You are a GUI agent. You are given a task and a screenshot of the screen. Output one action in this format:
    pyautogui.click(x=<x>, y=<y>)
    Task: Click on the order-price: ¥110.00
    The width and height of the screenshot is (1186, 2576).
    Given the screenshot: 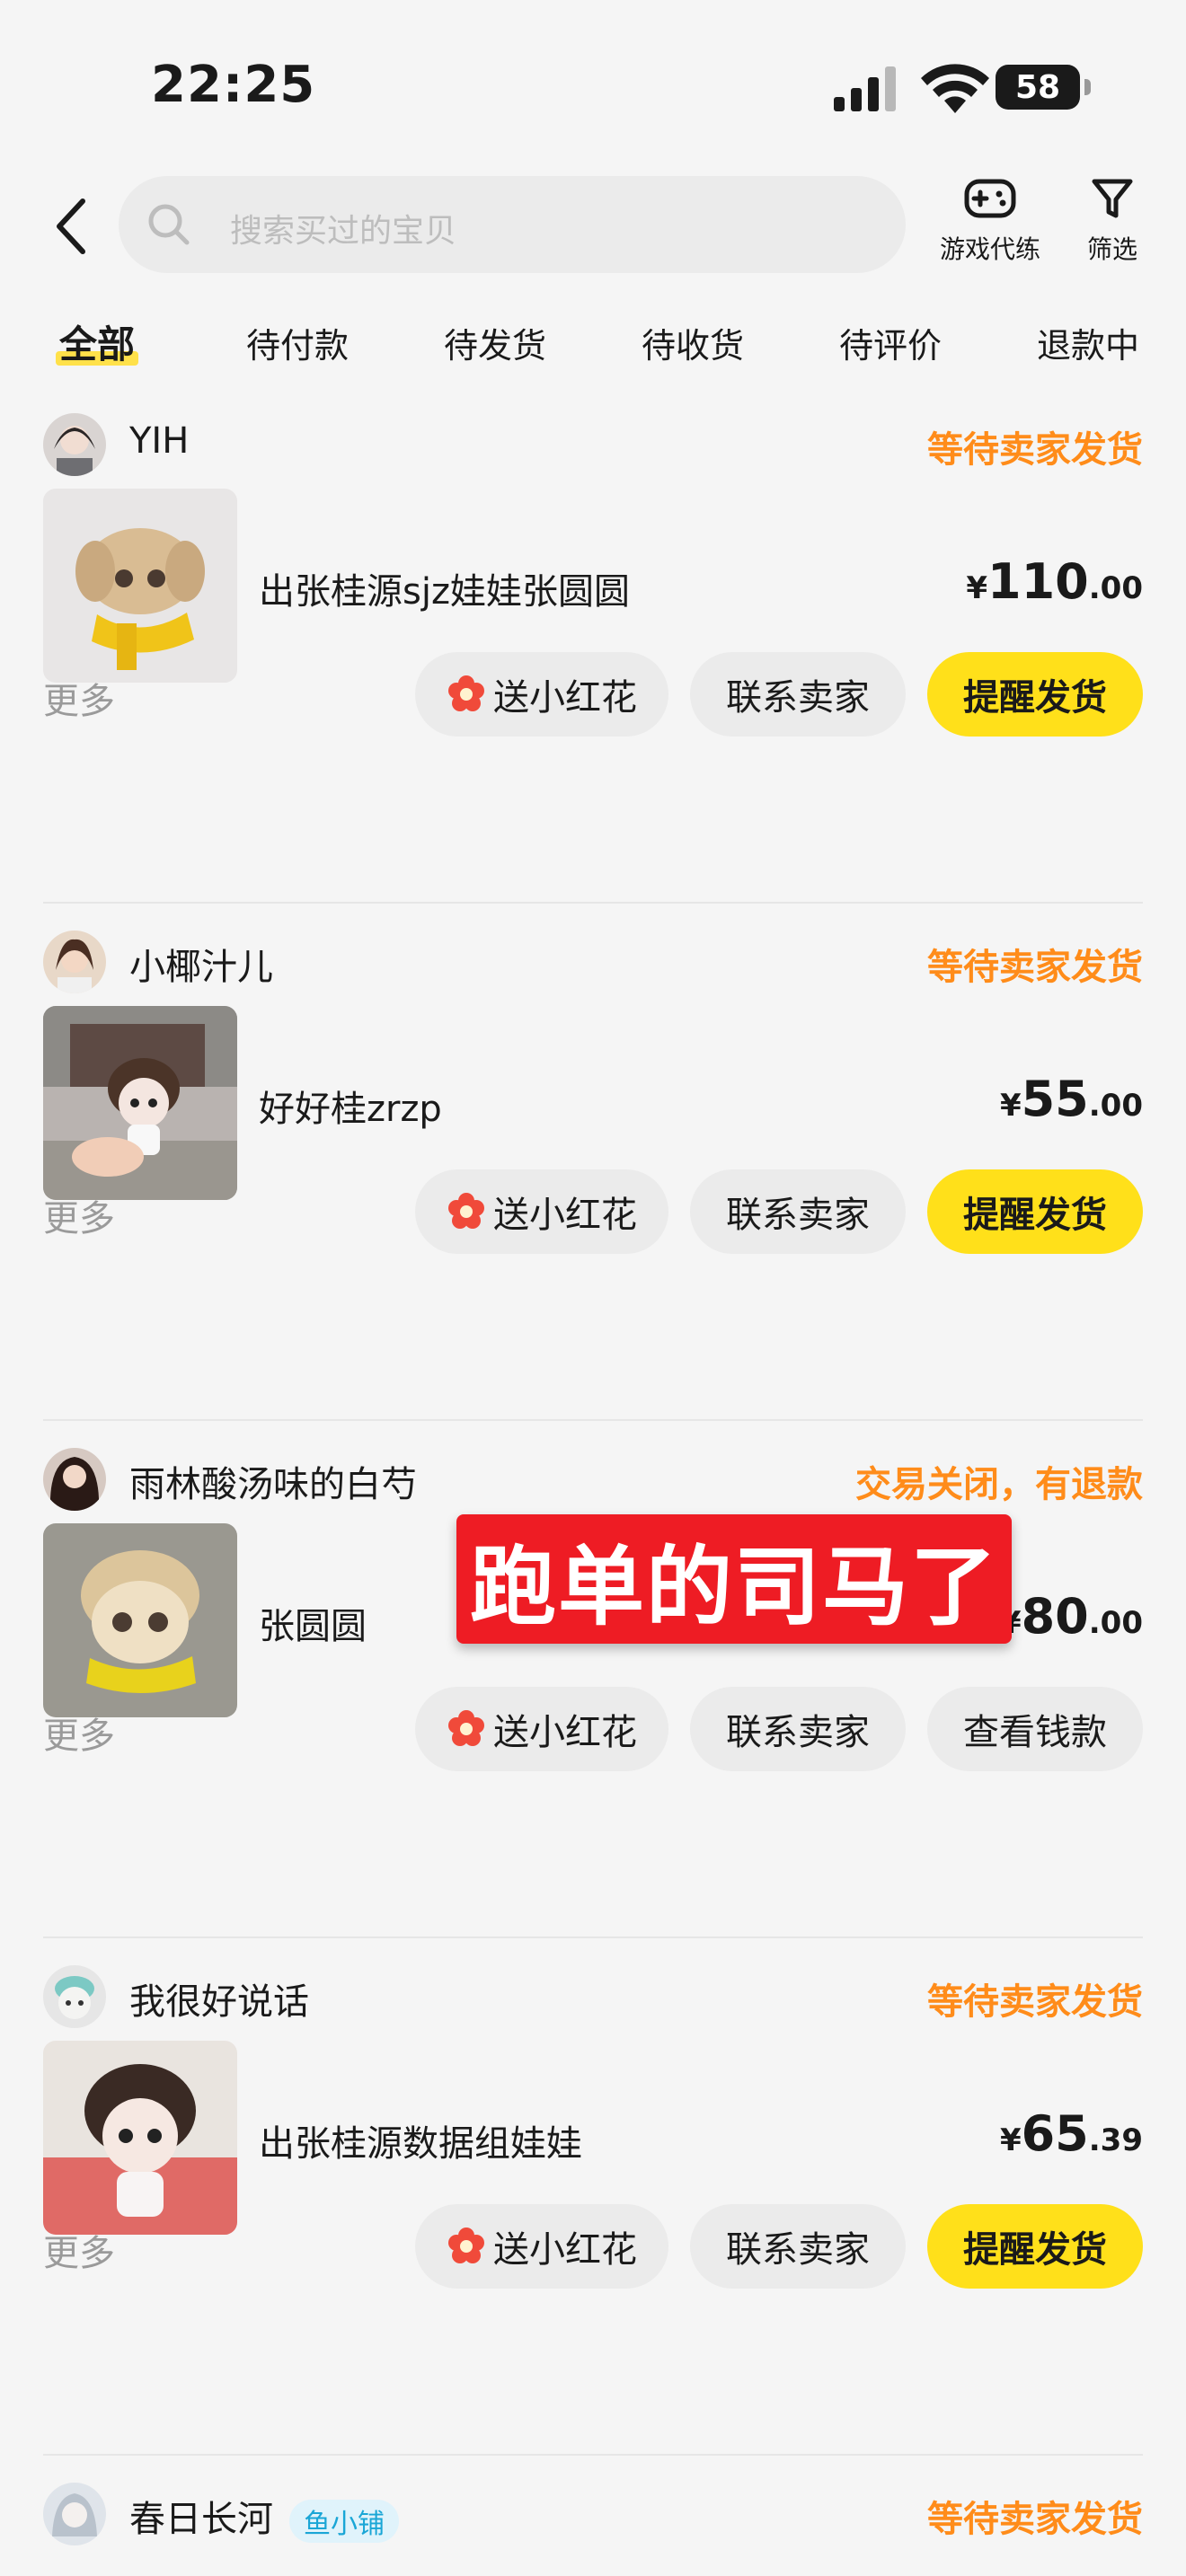 What is the action you would take?
    pyautogui.click(x=1054, y=581)
    